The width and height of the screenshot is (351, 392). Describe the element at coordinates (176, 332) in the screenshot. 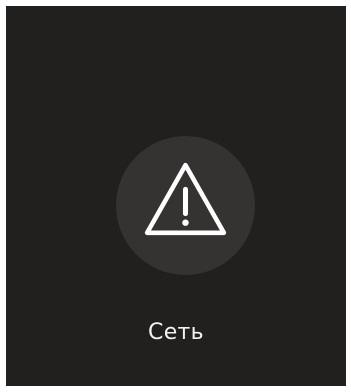

I see `tile-label: Сеть` at that location.